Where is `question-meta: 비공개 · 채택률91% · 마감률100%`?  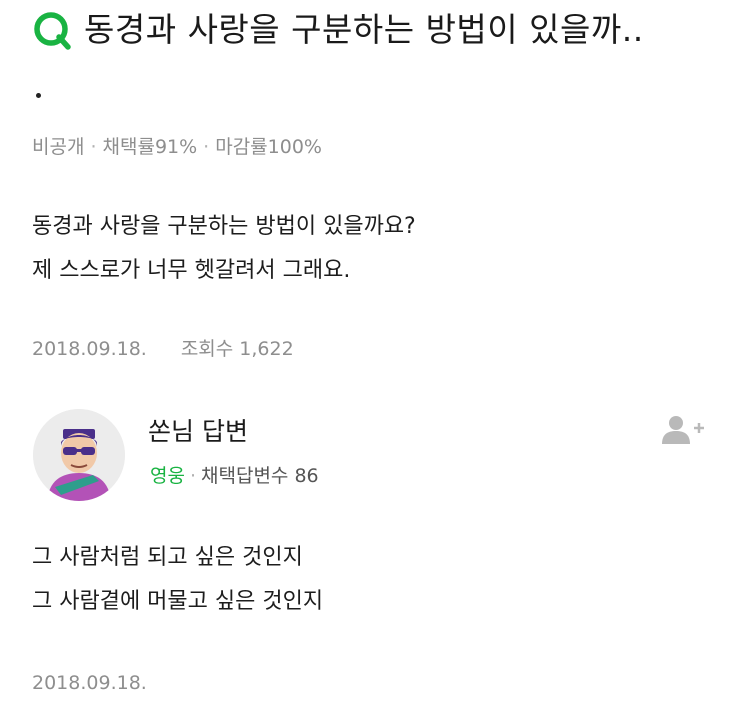
question-meta: 비공개 · 채택률91% · 마감률100% is located at coordinates (177, 147).